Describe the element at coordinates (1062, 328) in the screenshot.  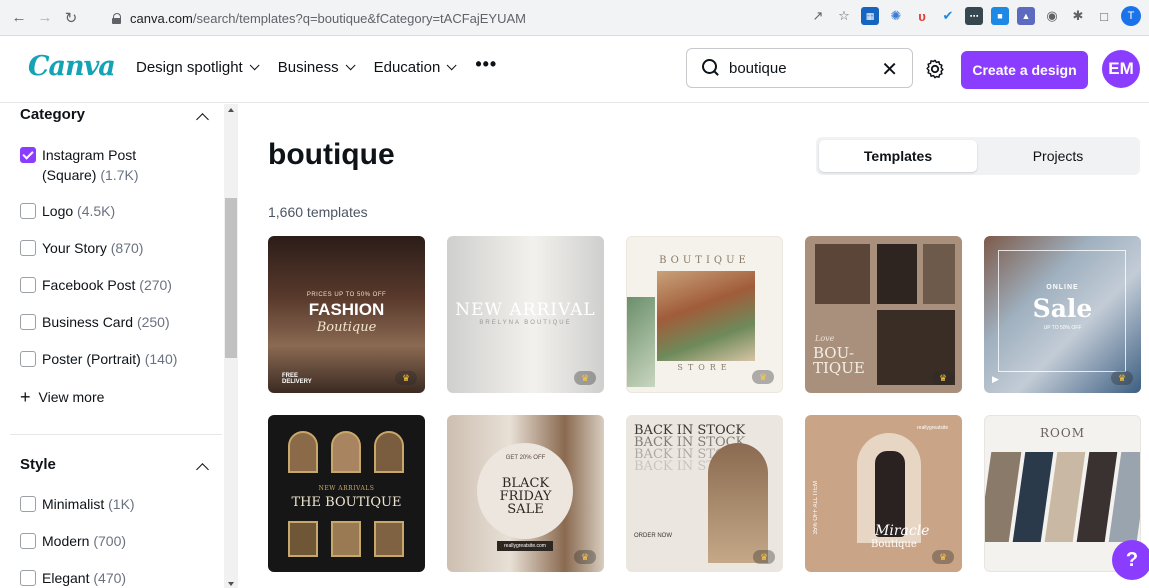
I see `card-text: UP TO 50% OFF` at that location.